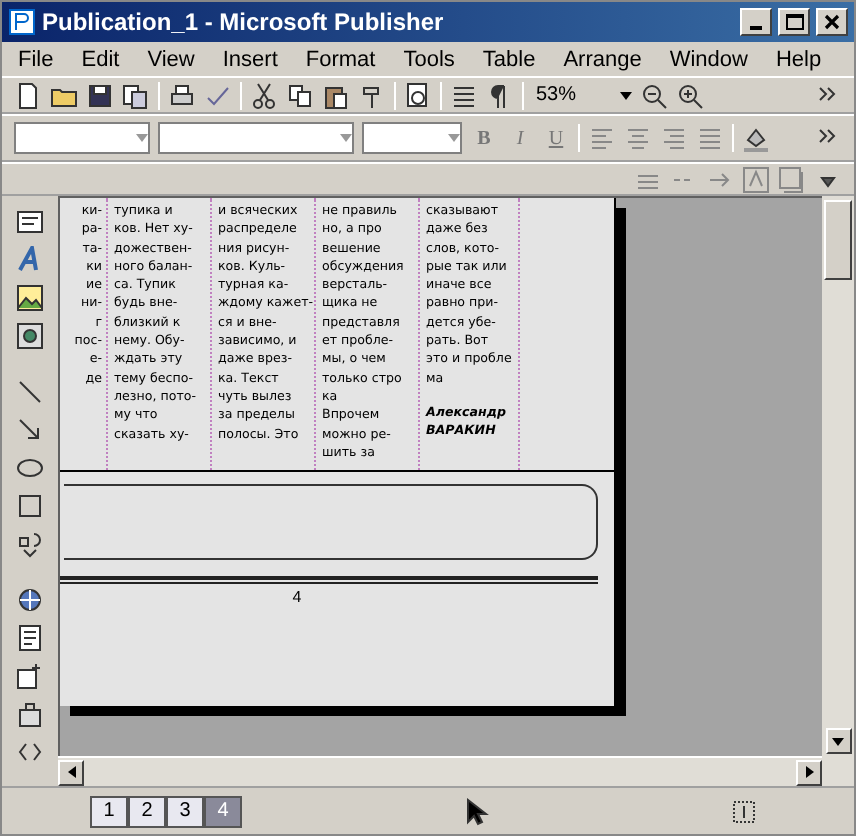 The height and width of the screenshot is (836, 856). What do you see at coordinates (30, 222) in the screenshot?
I see `text-box-icon` at bounding box center [30, 222].